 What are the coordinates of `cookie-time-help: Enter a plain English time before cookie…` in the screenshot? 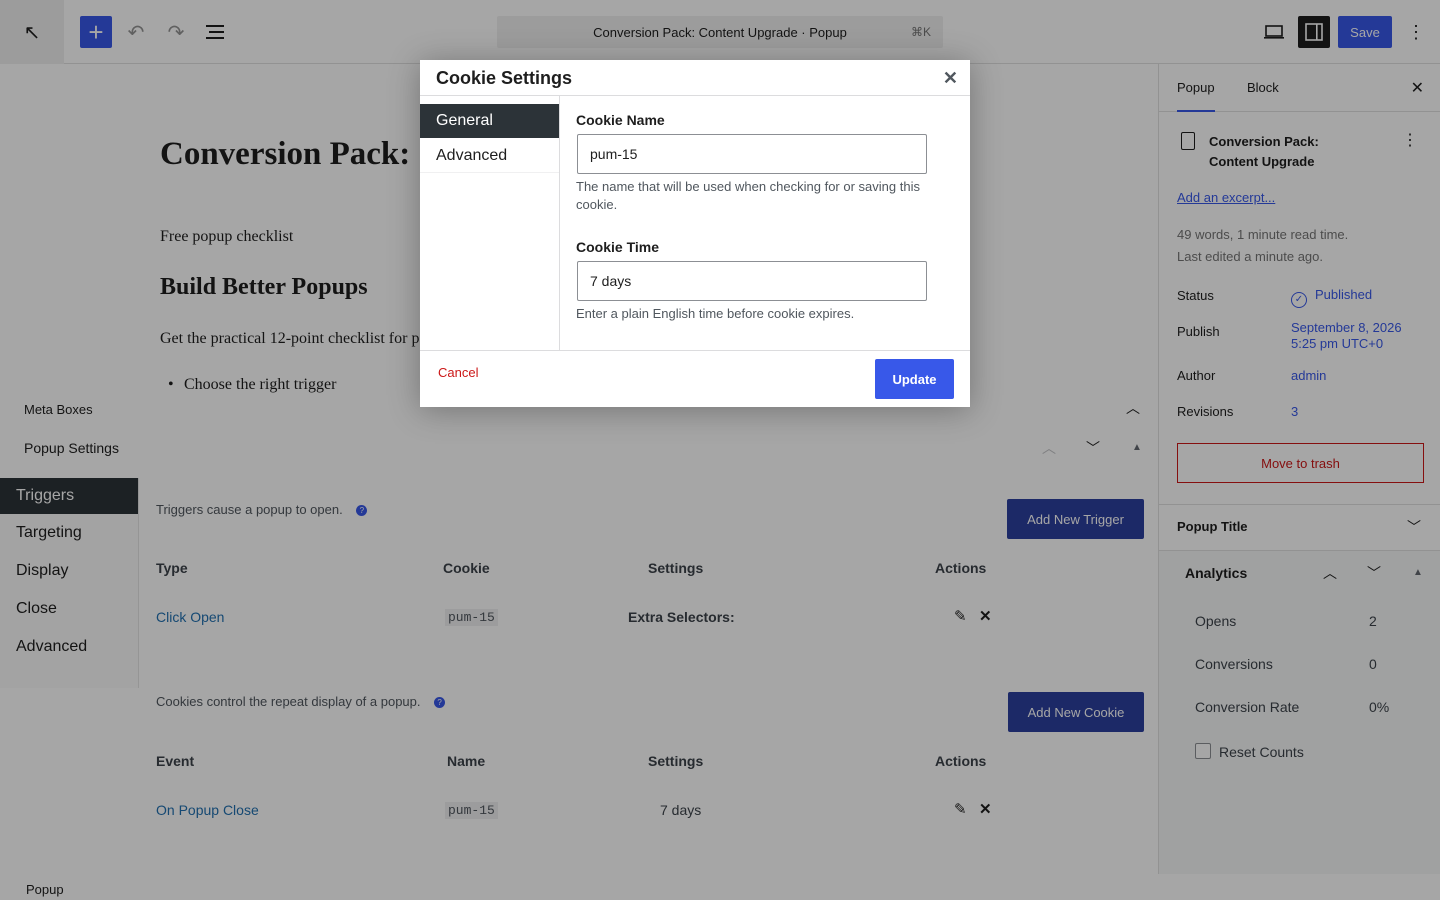 It's located at (715, 313).